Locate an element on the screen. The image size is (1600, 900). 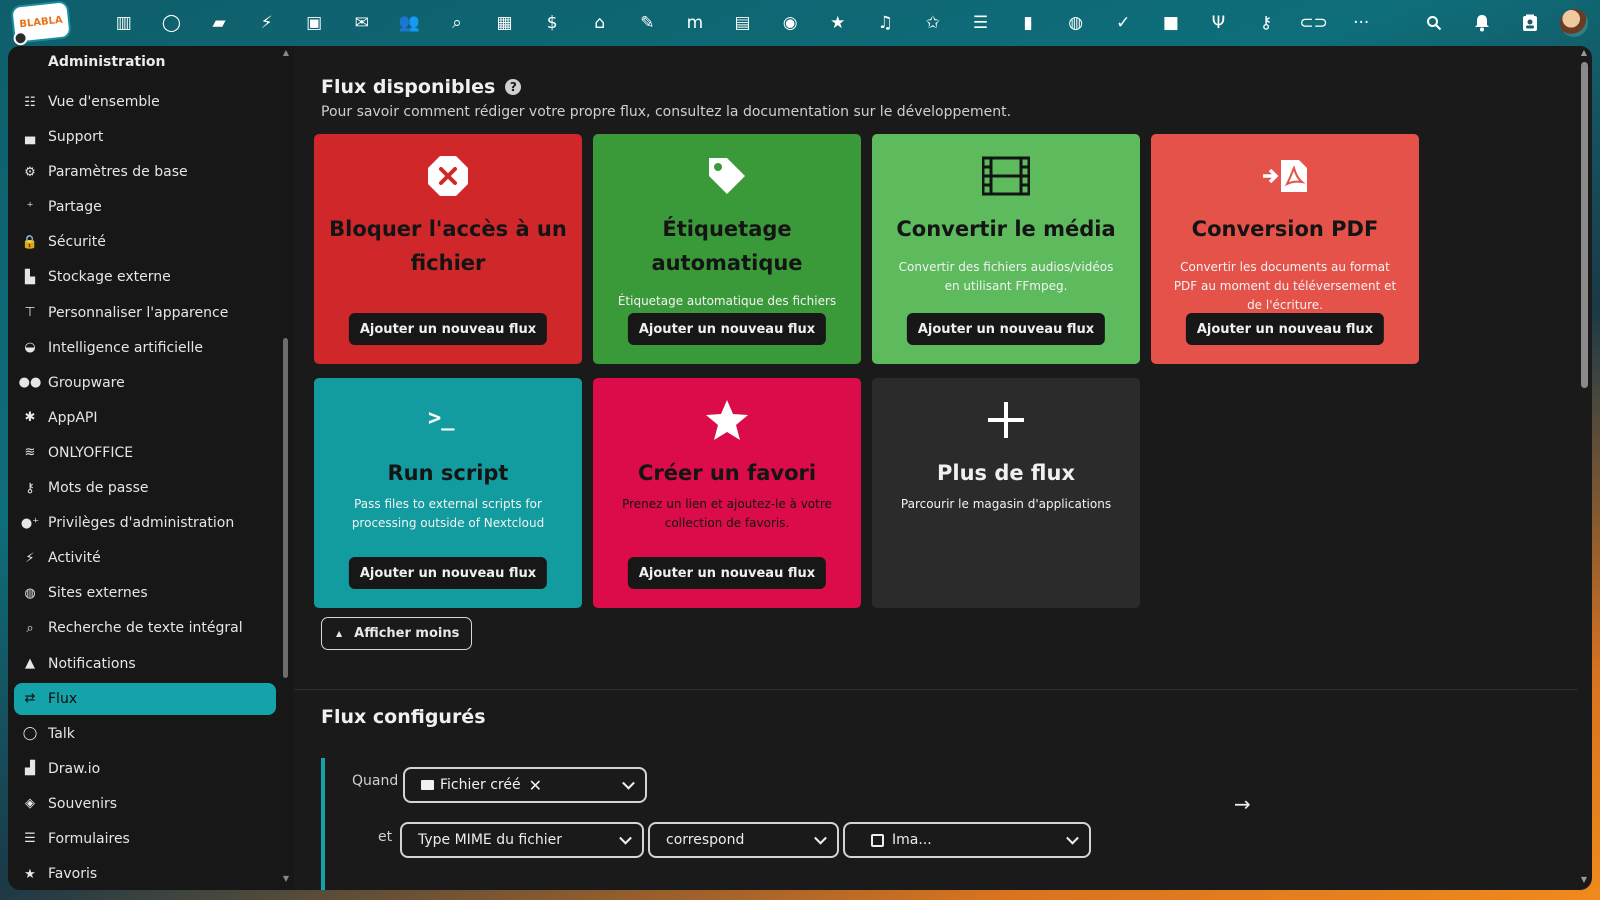
sidebar-item-personnaliser-l-apparence: ⊤ Personnaliser l'apparence is located at coordinates (145, 313).